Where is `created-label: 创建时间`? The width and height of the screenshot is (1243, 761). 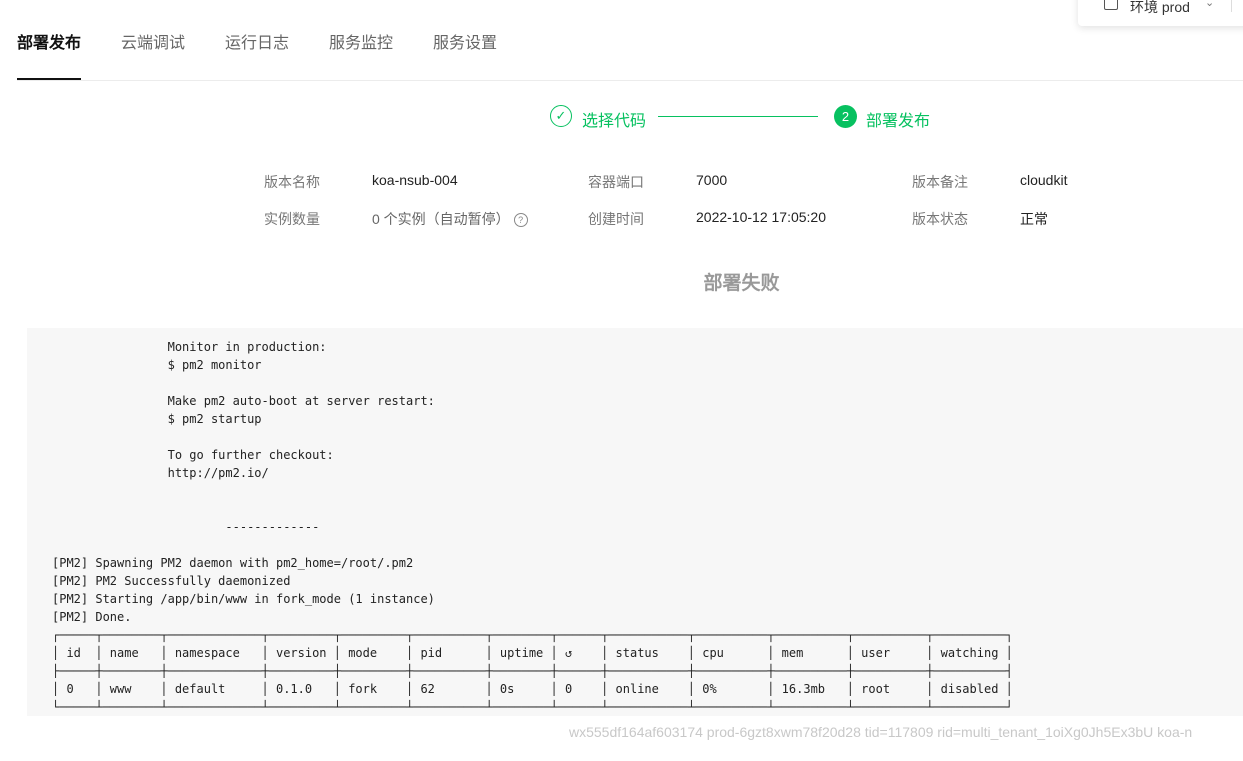 created-label: 创建时间 is located at coordinates (616, 219).